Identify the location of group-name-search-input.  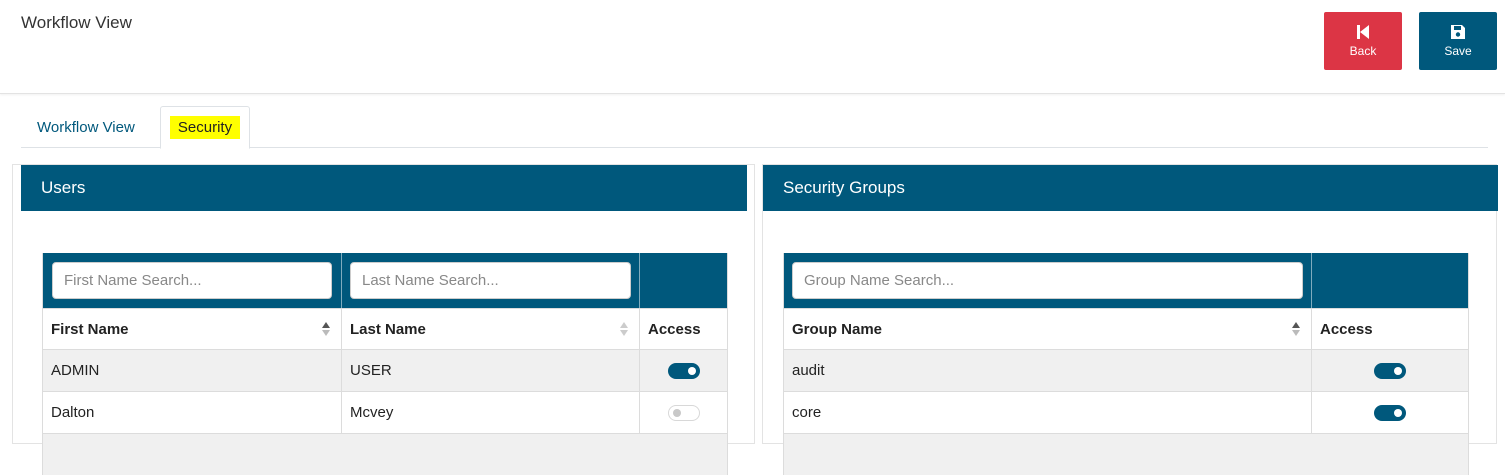
(1047, 280).